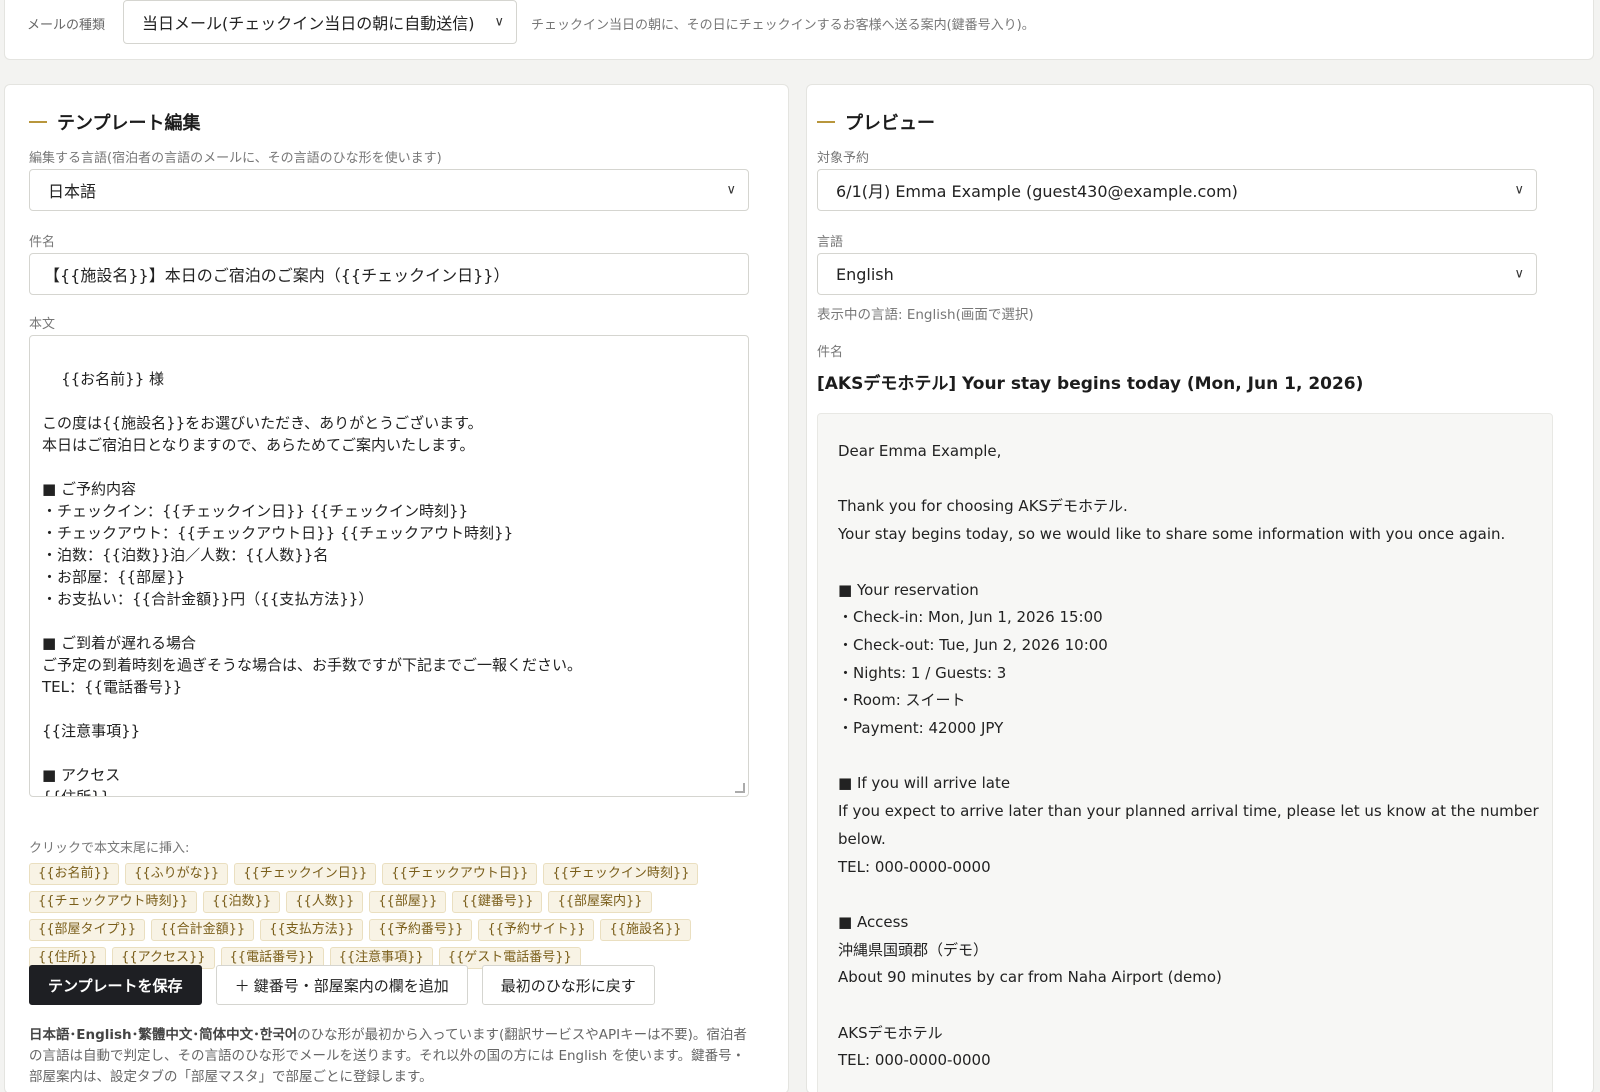 This screenshot has width=1600, height=1092. Describe the element at coordinates (600, 902) in the screenshot. I see `placeholder-chip: {{部屋案内}}` at that location.